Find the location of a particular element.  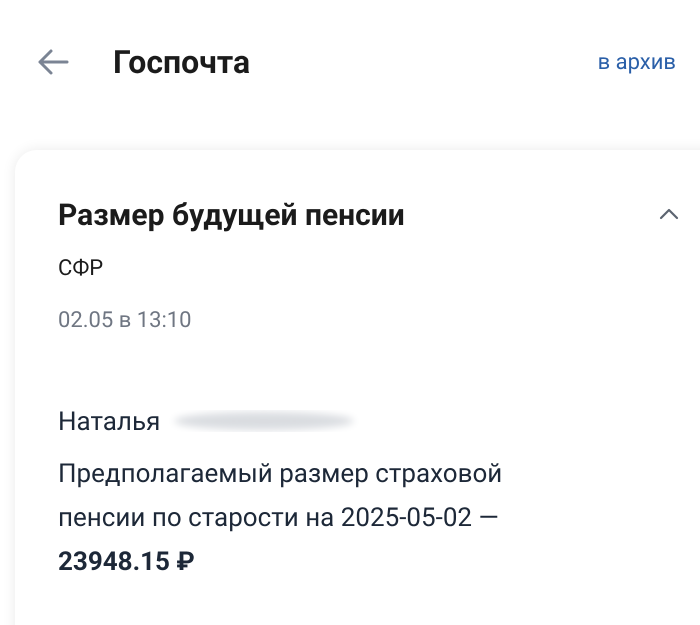

greeting-text: Наталья is located at coordinates (109, 422).